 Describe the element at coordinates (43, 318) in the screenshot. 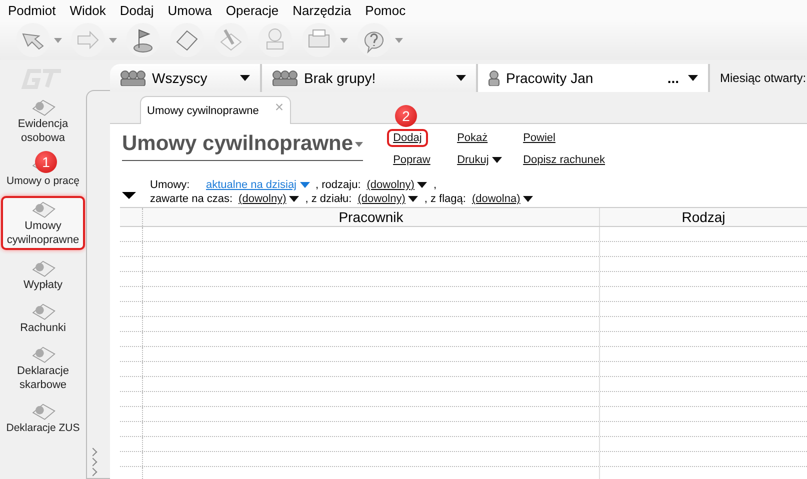

I see `sidebar-item: Rachunki` at that location.